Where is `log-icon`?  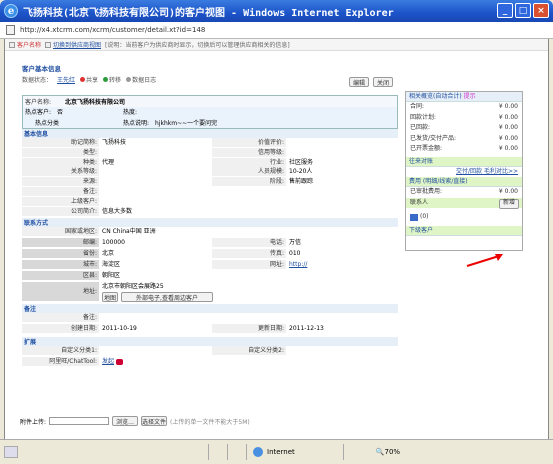 log-icon is located at coordinates (129, 79).